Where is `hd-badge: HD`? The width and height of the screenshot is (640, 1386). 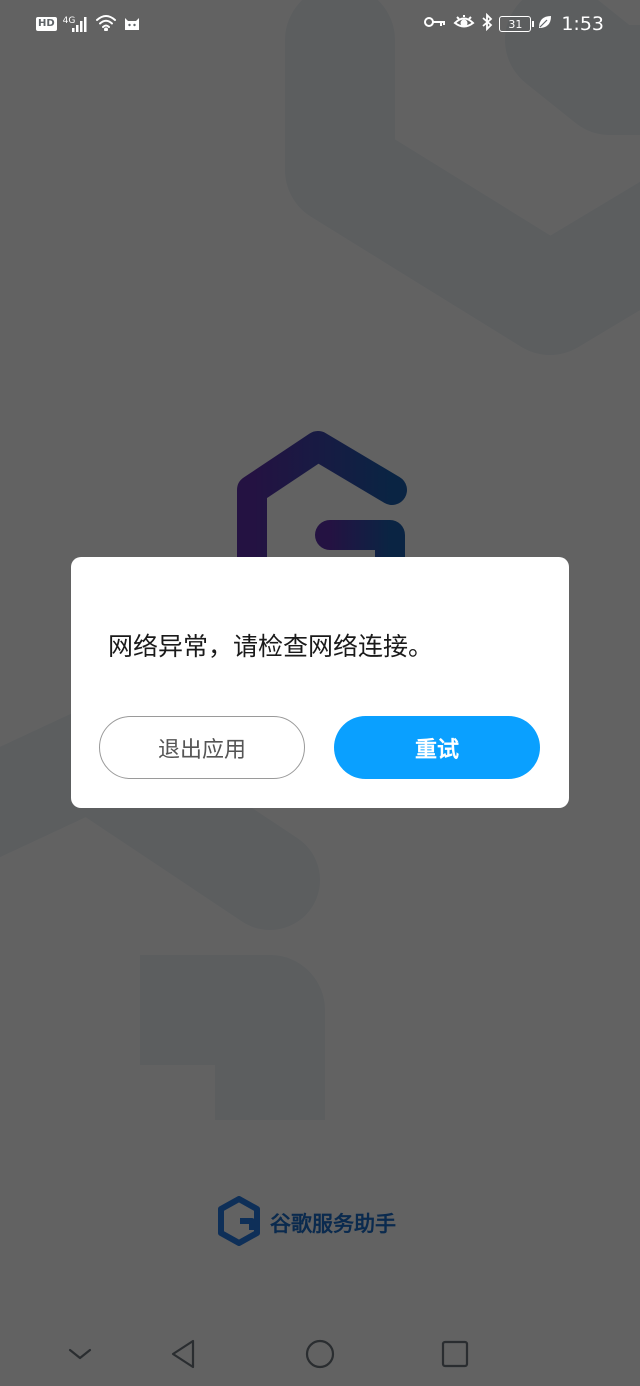
hd-badge: HD is located at coordinates (46, 24).